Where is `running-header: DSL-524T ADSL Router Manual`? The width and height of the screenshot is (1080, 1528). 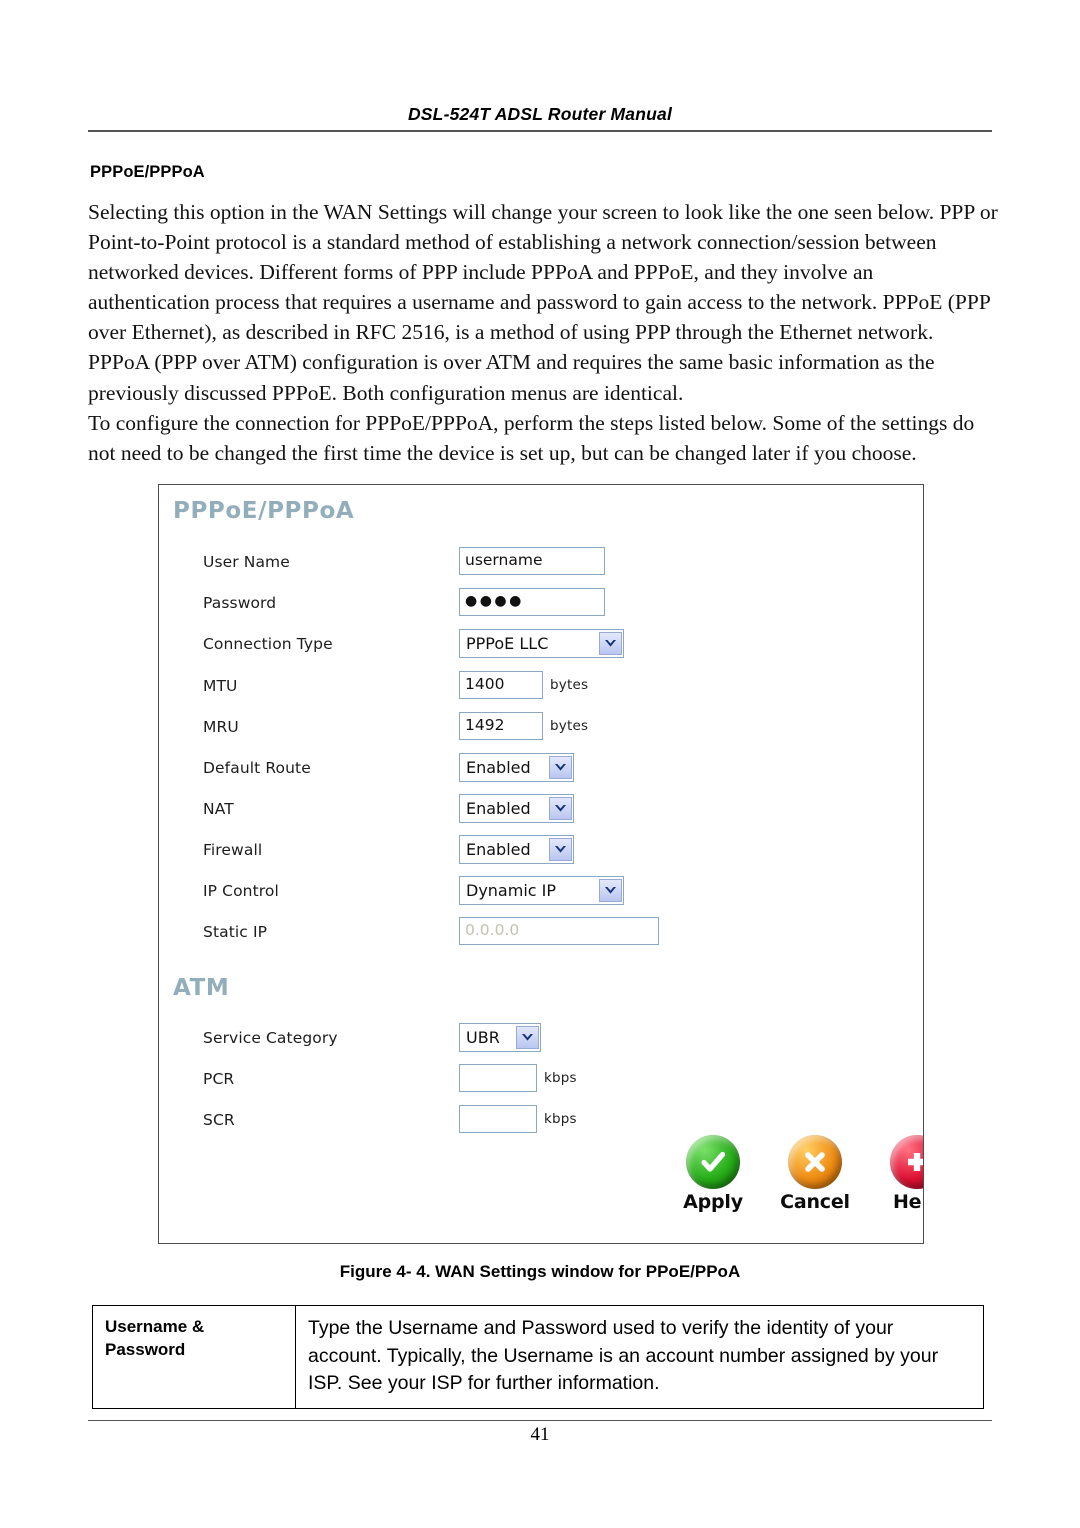 running-header: DSL-524T ADSL Router Manual is located at coordinates (540, 117).